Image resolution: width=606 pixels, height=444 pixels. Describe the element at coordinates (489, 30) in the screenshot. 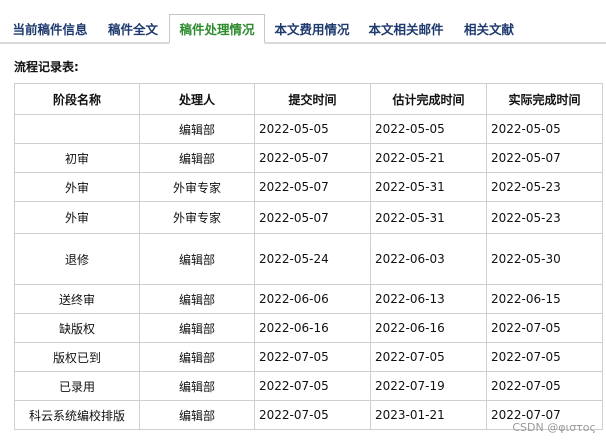

I see `tab-related-literature: 相关文献` at that location.